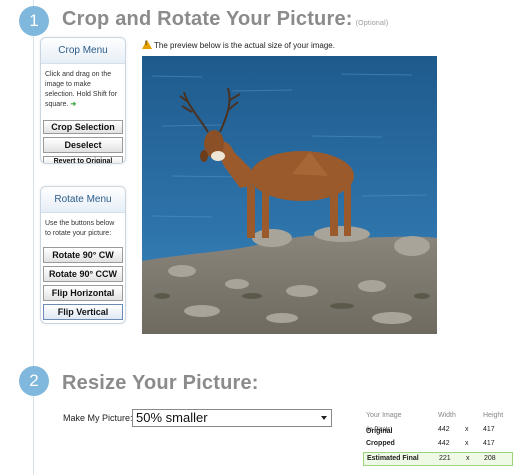 The width and height of the screenshot is (520, 475). I want to click on rotate-menu-title: Rotate Menu, so click(83, 200).